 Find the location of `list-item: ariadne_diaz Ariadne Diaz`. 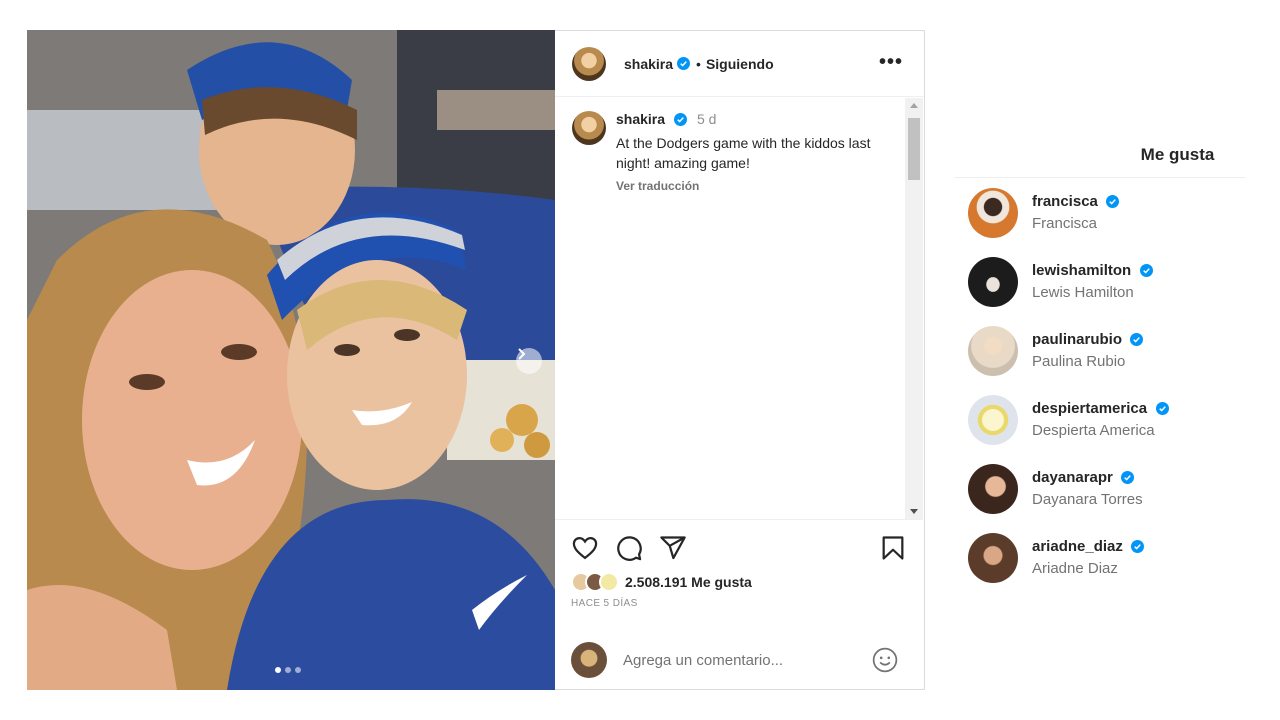

list-item: ariadne_diaz Ariadne Diaz is located at coordinates (1100, 557).